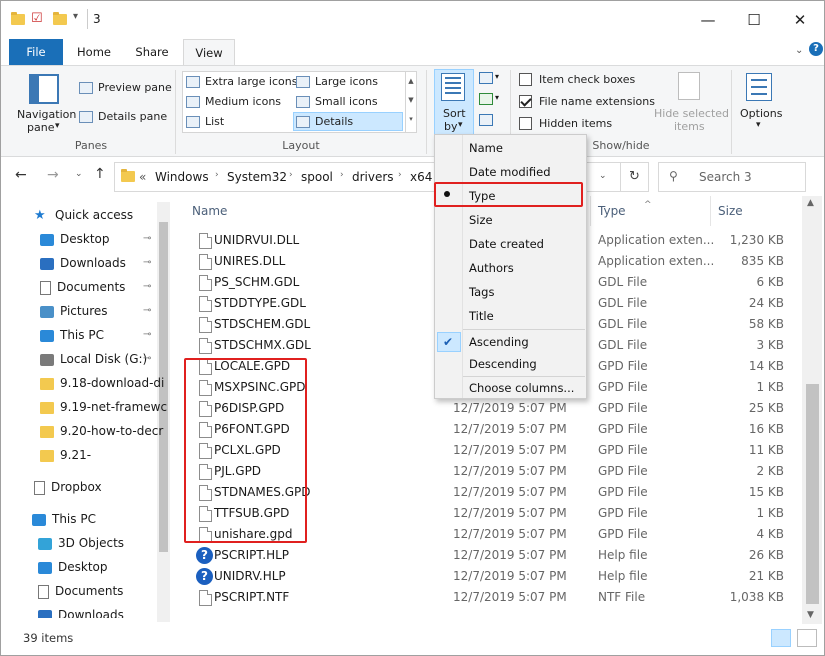 Image resolution: width=825 pixels, height=656 pixels. What do you see at coordinates (182, 177) in the screenshot?
I see `breadcrumb-windows: Windows` at bounding box center [182, 177].